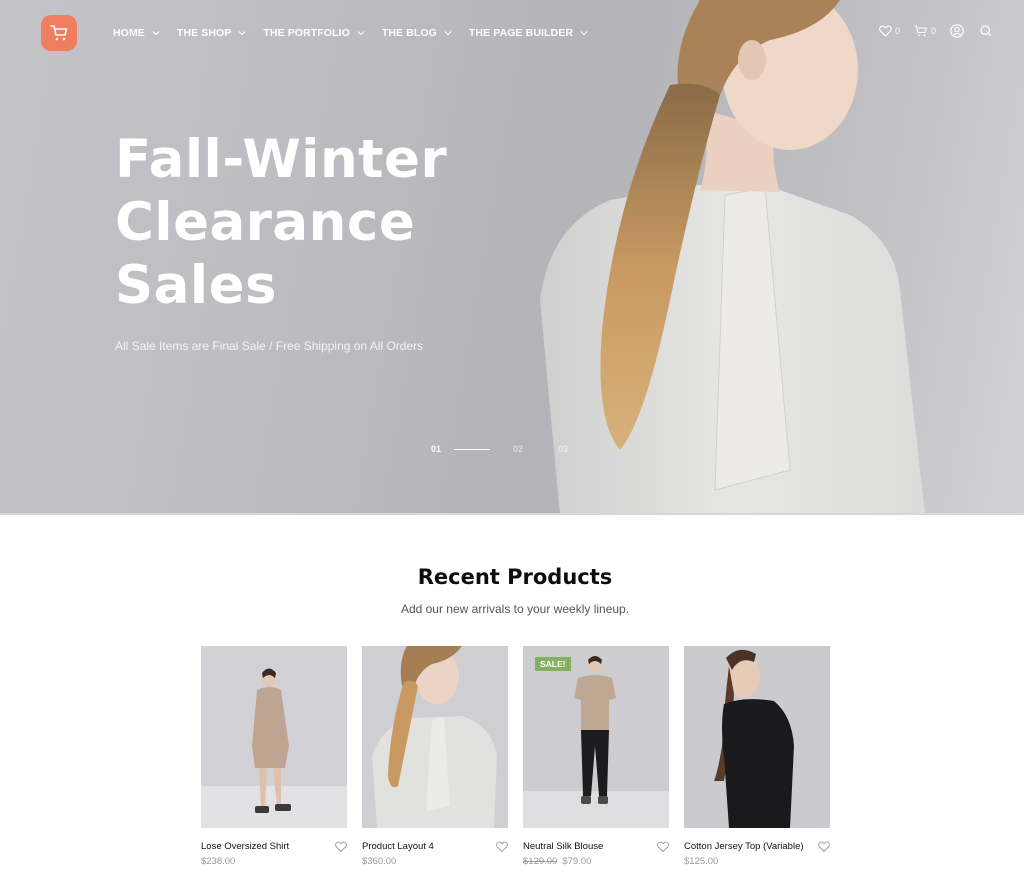  I want to click on nav-the-shop: THE SHOP, so click(211, 33).